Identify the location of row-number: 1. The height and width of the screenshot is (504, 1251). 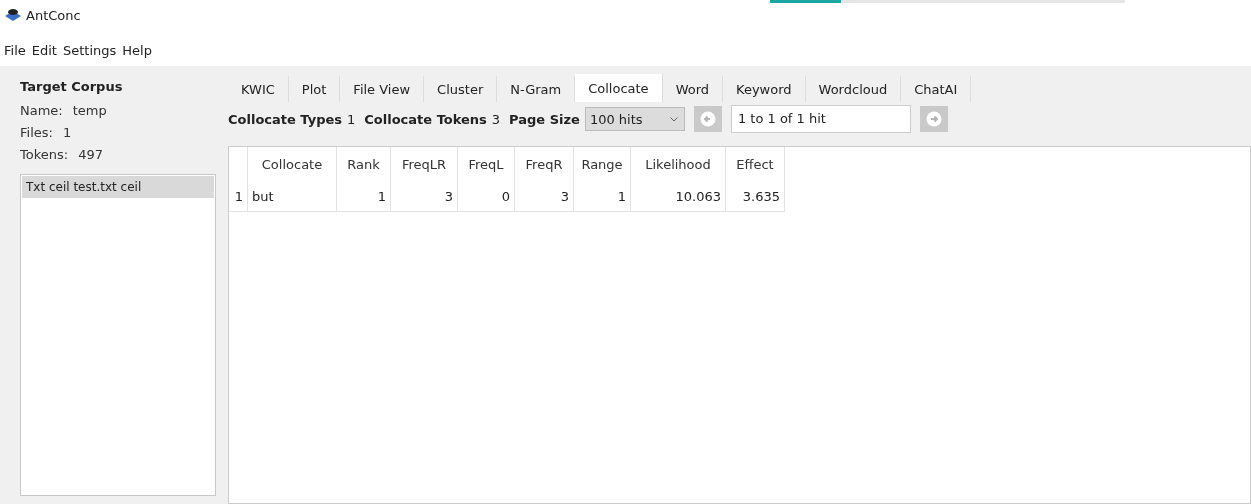
(238, 196).